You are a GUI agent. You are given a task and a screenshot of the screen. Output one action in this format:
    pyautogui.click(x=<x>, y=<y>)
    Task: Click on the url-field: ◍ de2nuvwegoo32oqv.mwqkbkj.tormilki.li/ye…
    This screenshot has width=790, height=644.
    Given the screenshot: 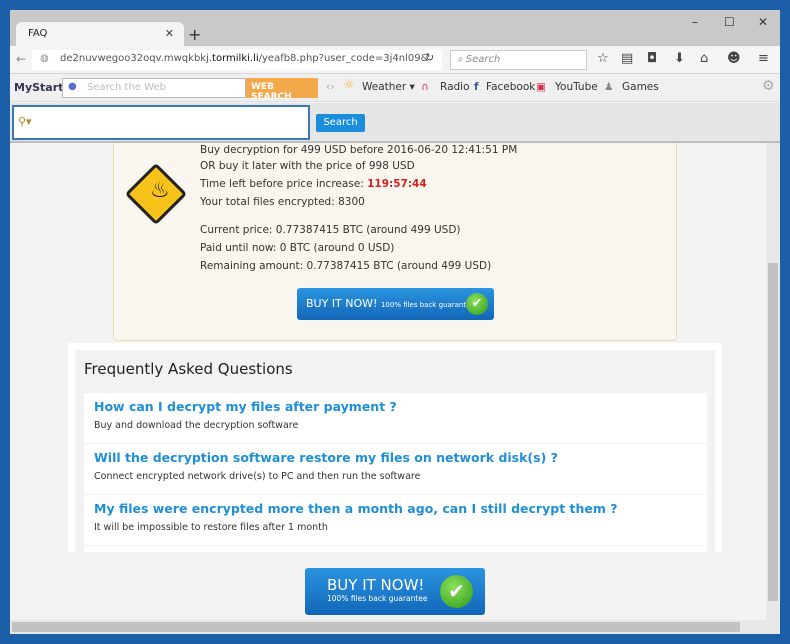 What is the action you would take?
    pyautogui.click(x=237, y=60)
    